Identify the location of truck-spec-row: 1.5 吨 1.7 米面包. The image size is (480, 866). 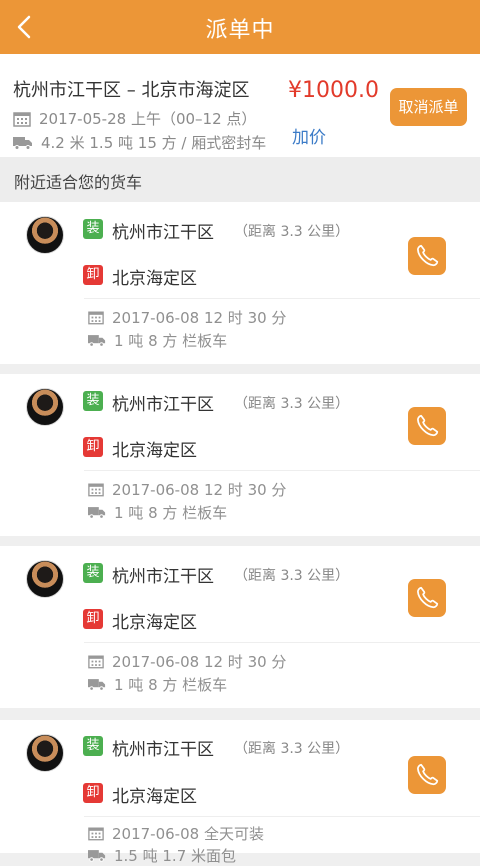
(162, 855).